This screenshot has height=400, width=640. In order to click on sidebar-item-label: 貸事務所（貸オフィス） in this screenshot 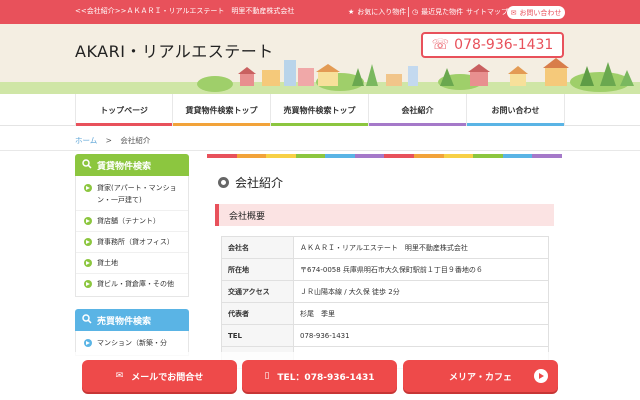, I will do `click(135, 242)`.